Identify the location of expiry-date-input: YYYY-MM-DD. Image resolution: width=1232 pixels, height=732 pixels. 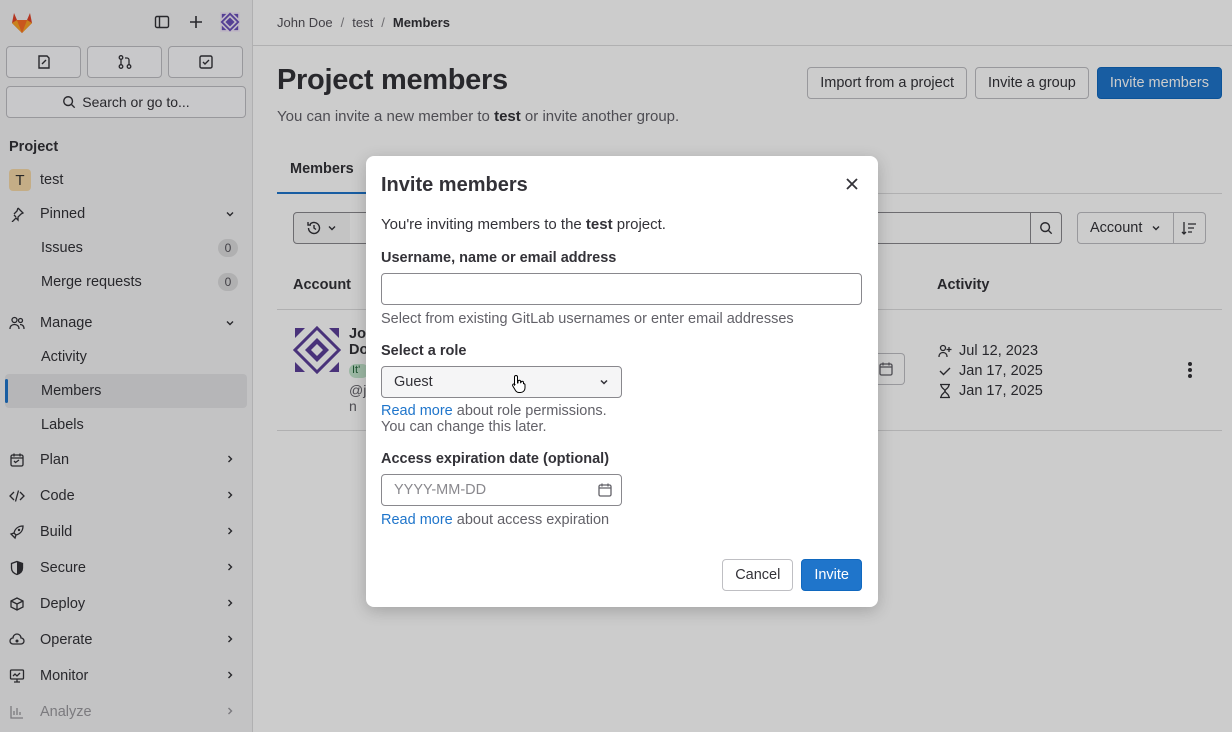
(501, 490).